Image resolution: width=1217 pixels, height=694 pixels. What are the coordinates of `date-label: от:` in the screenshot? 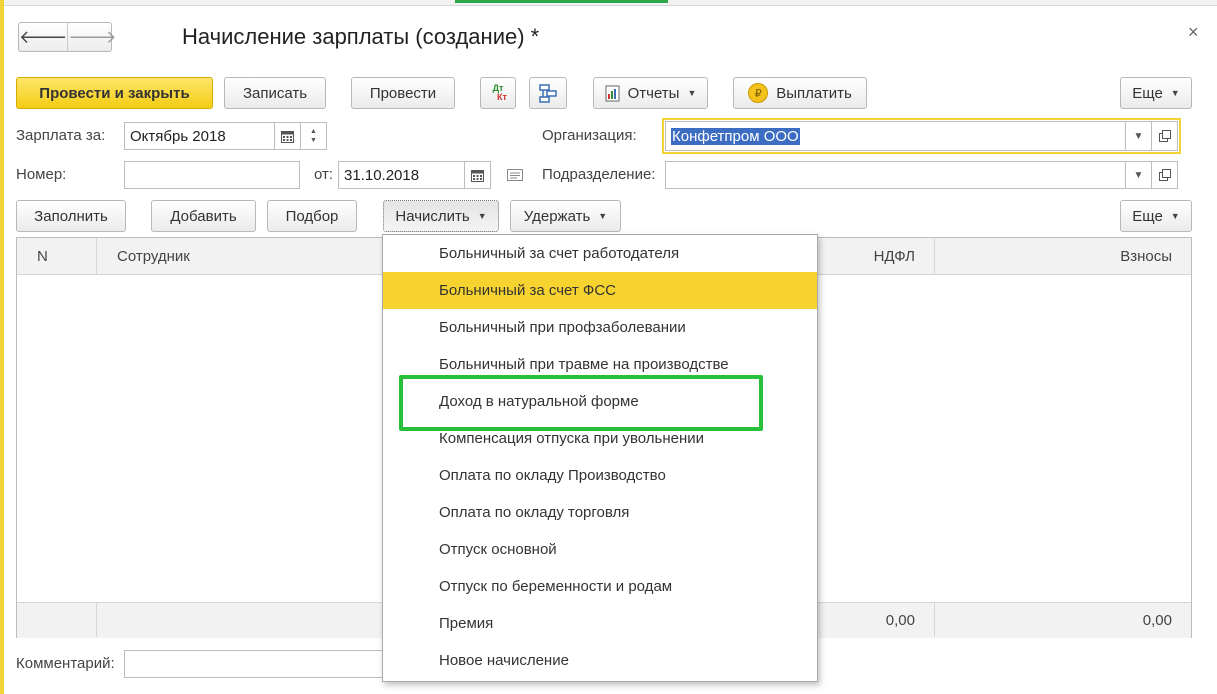 It's located at (324, 174).